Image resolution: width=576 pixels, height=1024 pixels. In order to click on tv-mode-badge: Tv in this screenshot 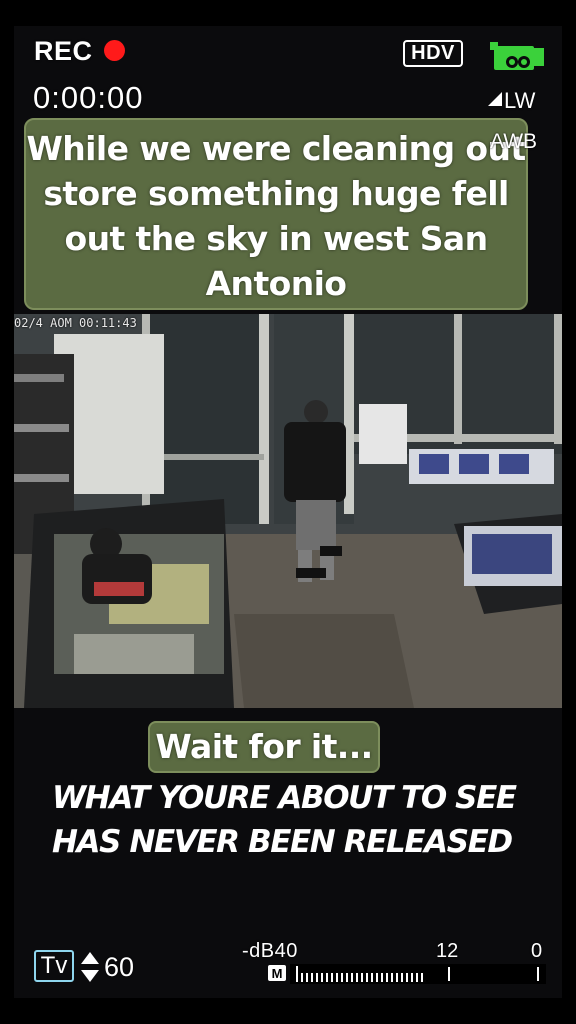, I will do `click(54, 966)`.